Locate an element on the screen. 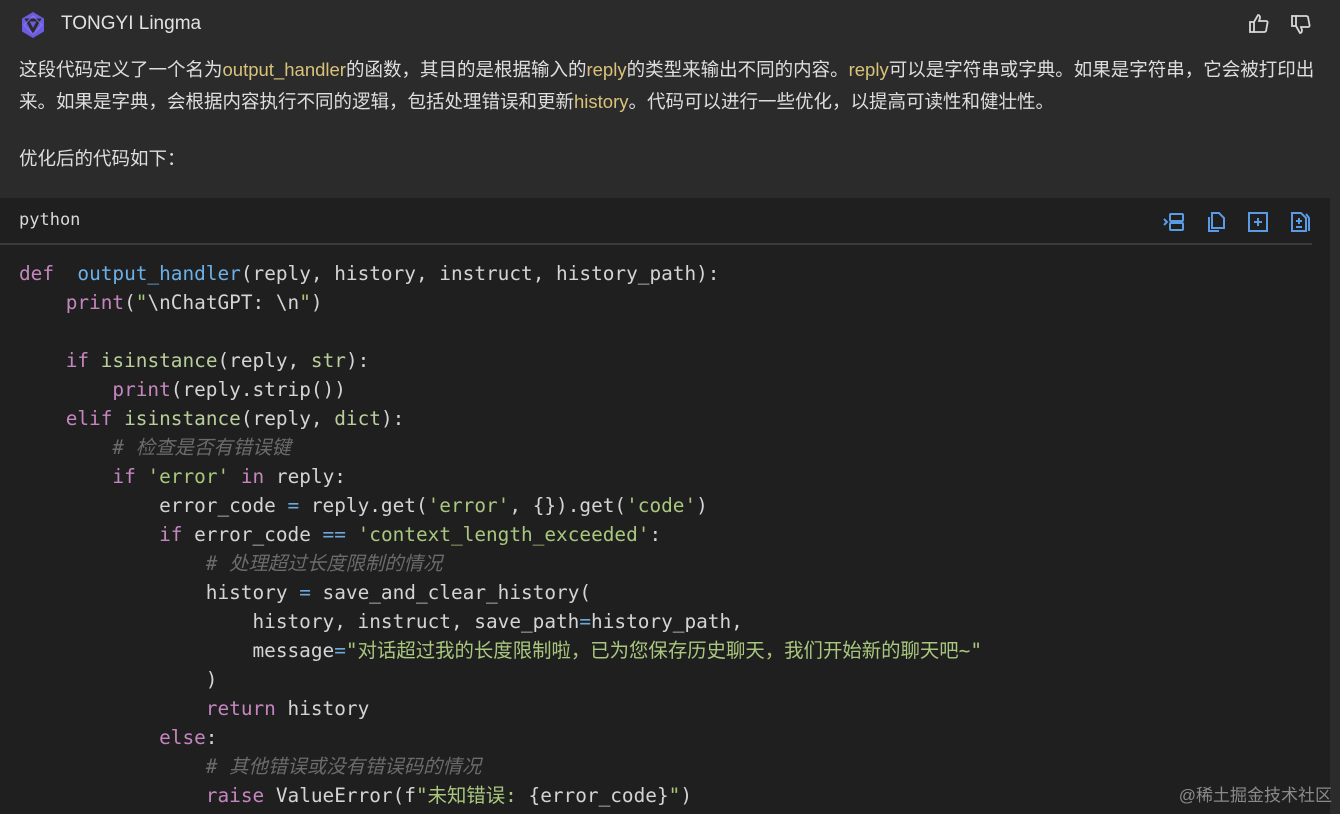 The image size is (1340, 814). code-token: message is located at coordinates (177, 650).